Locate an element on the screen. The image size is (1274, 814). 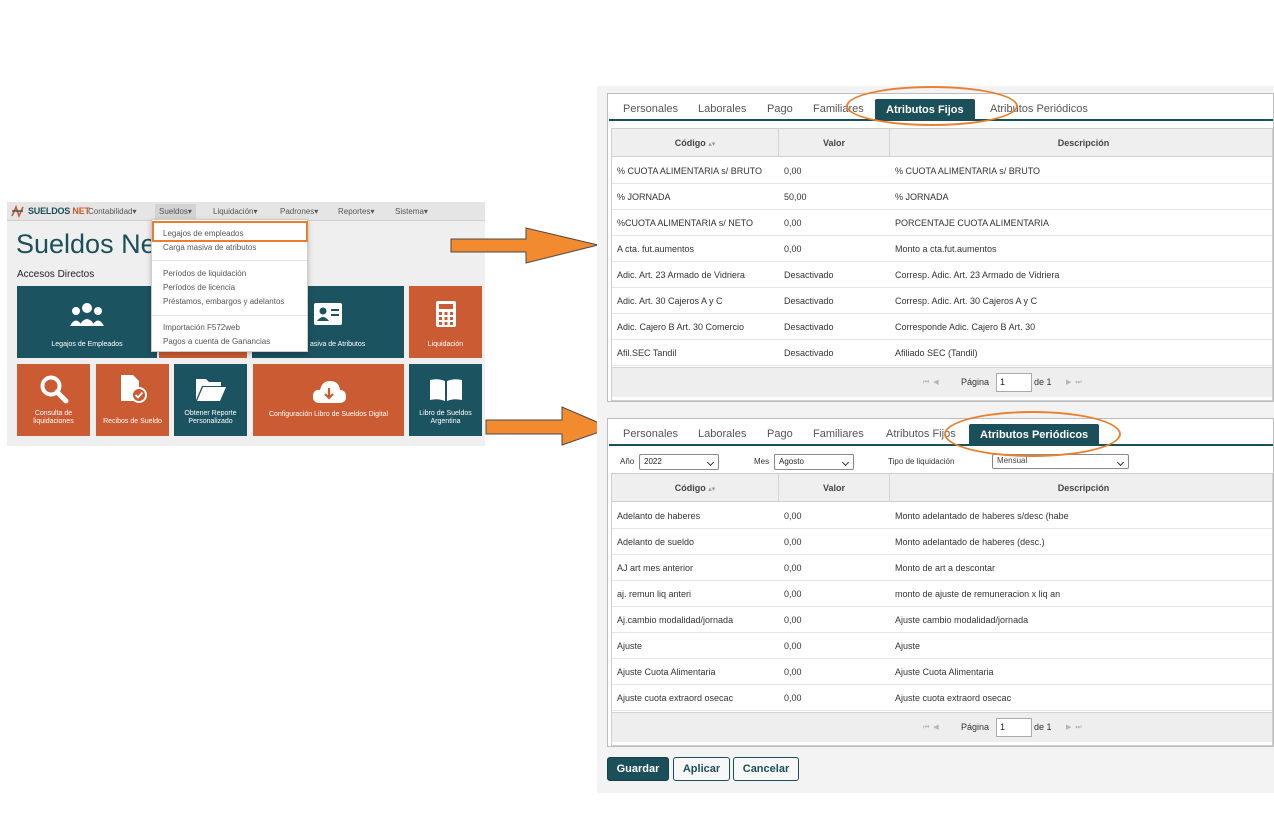
table-row: Ajuste 0,00 Ajuste is located at coordinates (942, 646).